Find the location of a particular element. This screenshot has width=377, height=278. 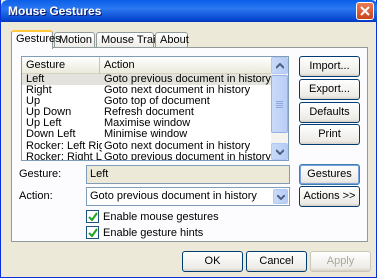

action-select: Goto previous document in history is located at coordinates (188, 196).